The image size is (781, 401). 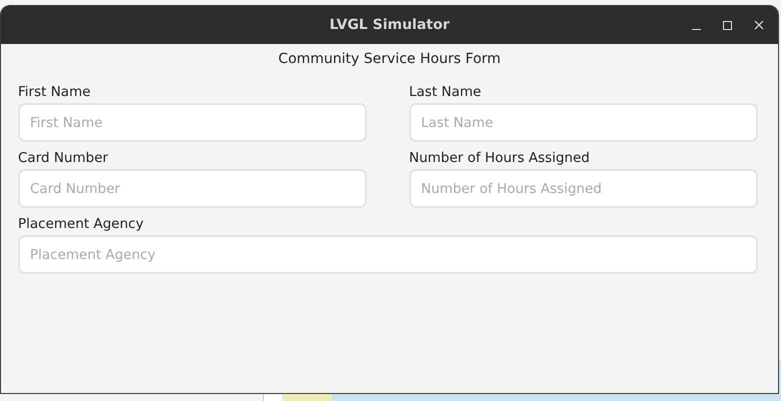 I want to click on field-label: Number of Hours Assigned, so click(x=500, y=158).